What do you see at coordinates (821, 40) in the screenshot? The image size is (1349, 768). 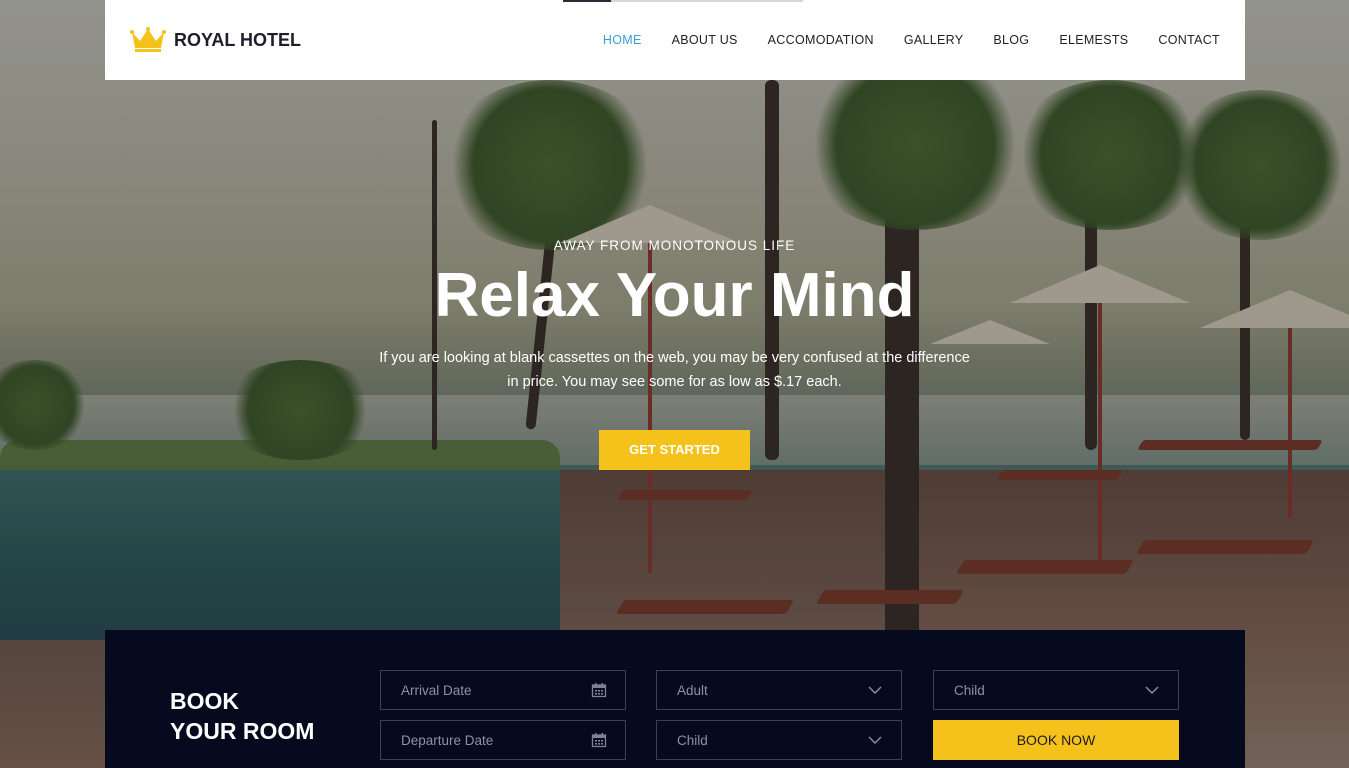 I see `nav-item-accomodation: ACCOMODATION` at bounding box center [821, 40].